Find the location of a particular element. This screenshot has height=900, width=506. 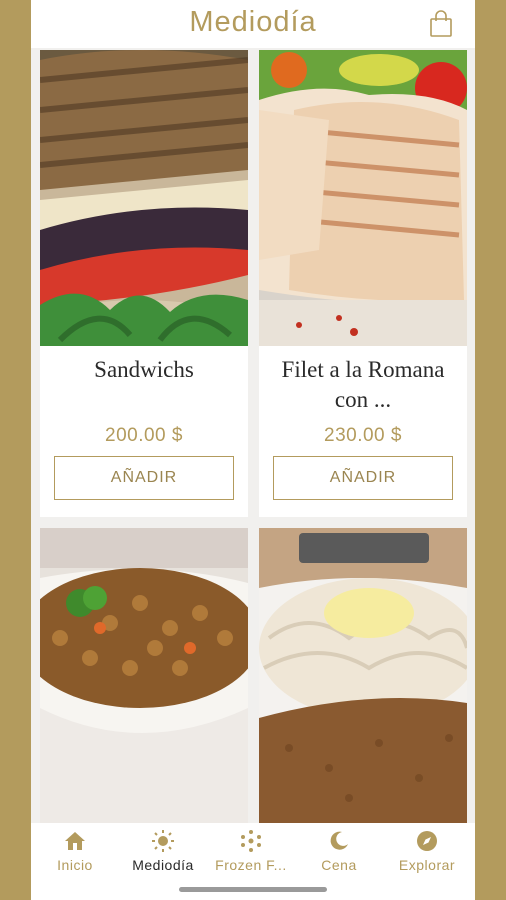

product-price: 200.00 $ is located at coordinates (144, 435).